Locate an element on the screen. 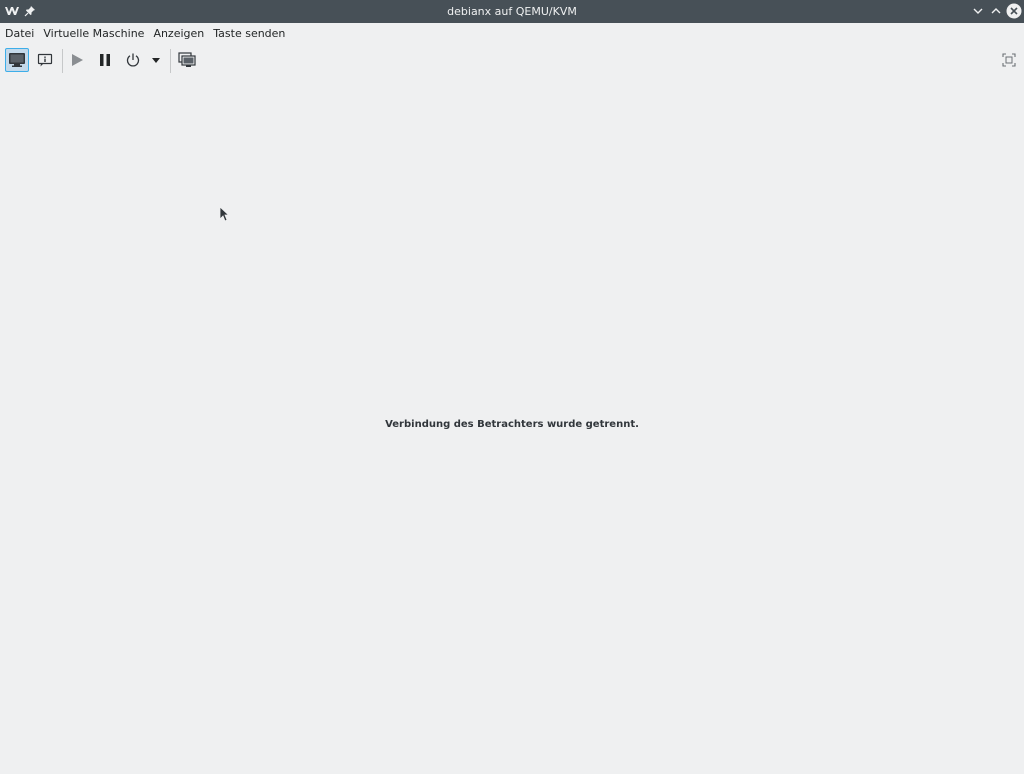 Image resolution: width=1024 pixels, height=774 pixels. shutdown-button is located at coordinates (133, 60).